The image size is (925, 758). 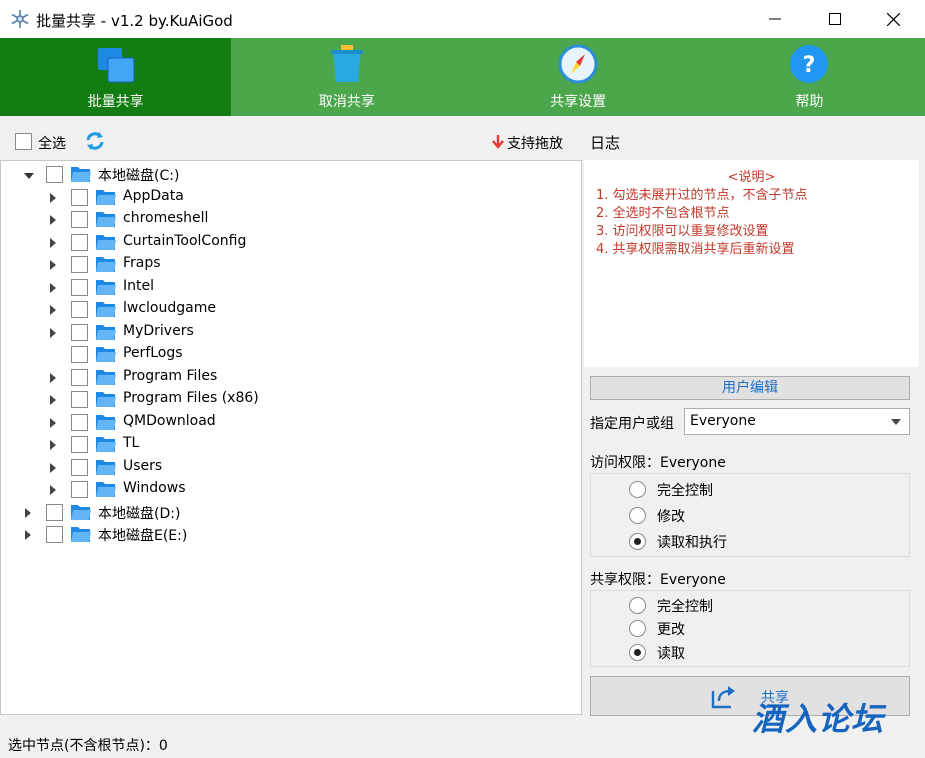 What do you see at coordinates (835, 19) in the screenshot?
I see `maximize-button` at bounding box center [835, 19].